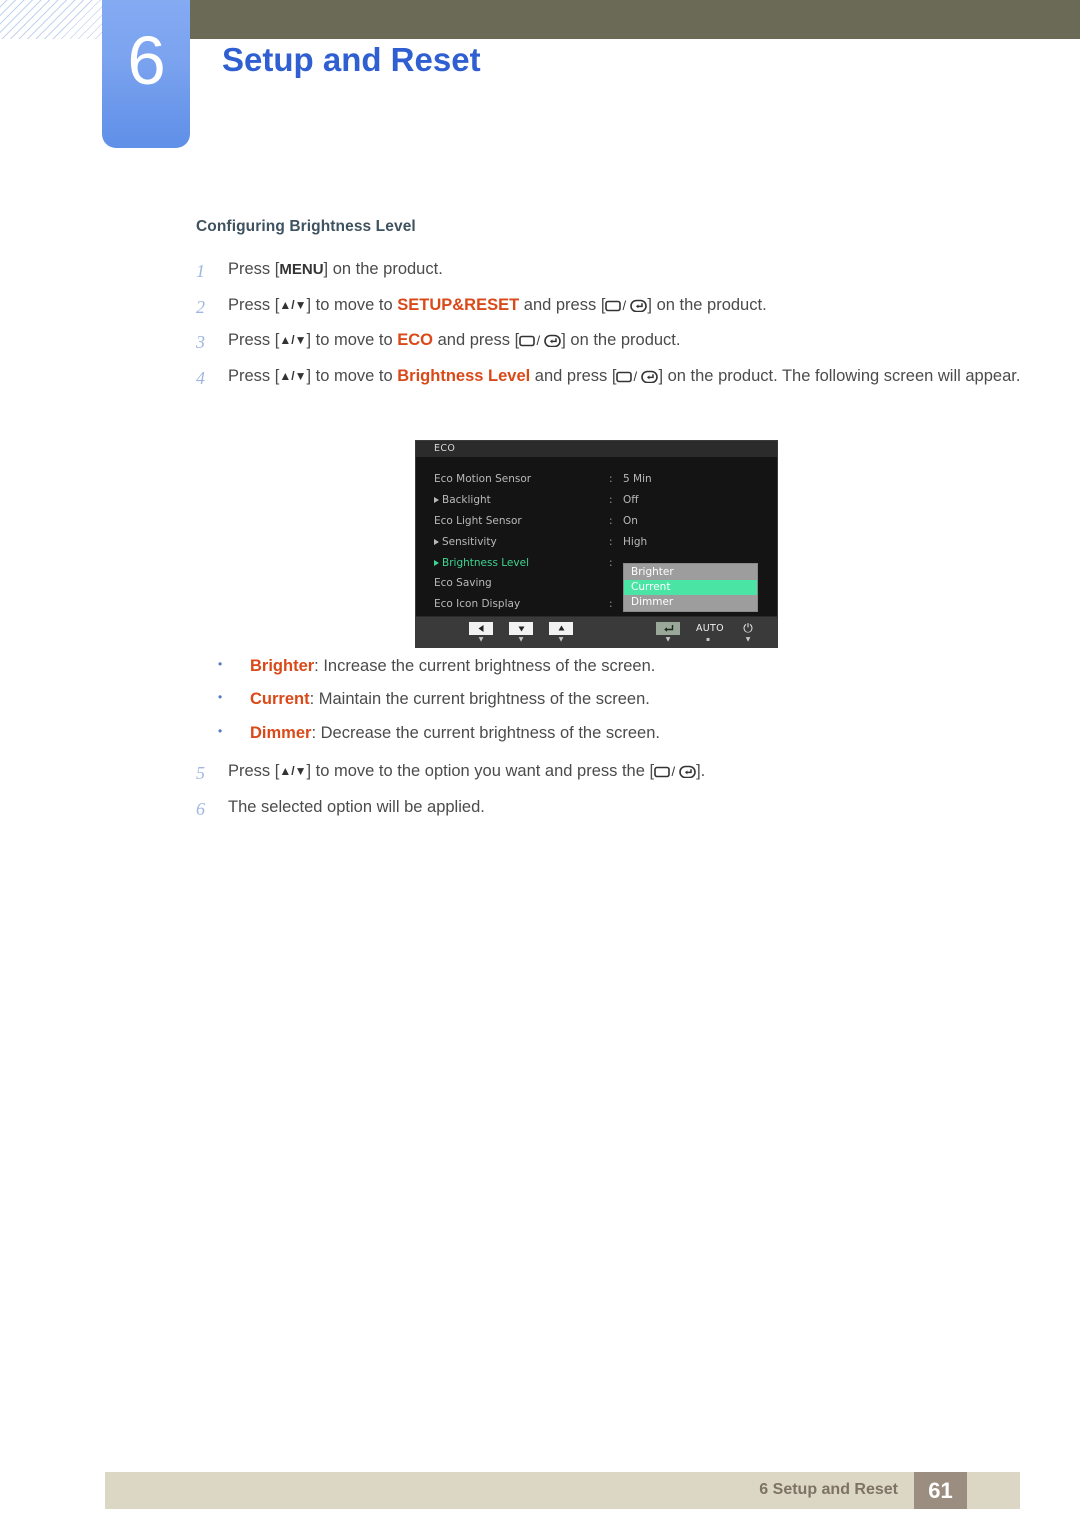  What do you see at coordinates (481, 628) in the screenshot?
I see `left-arrow-icon` at bounding box center [481, 628].